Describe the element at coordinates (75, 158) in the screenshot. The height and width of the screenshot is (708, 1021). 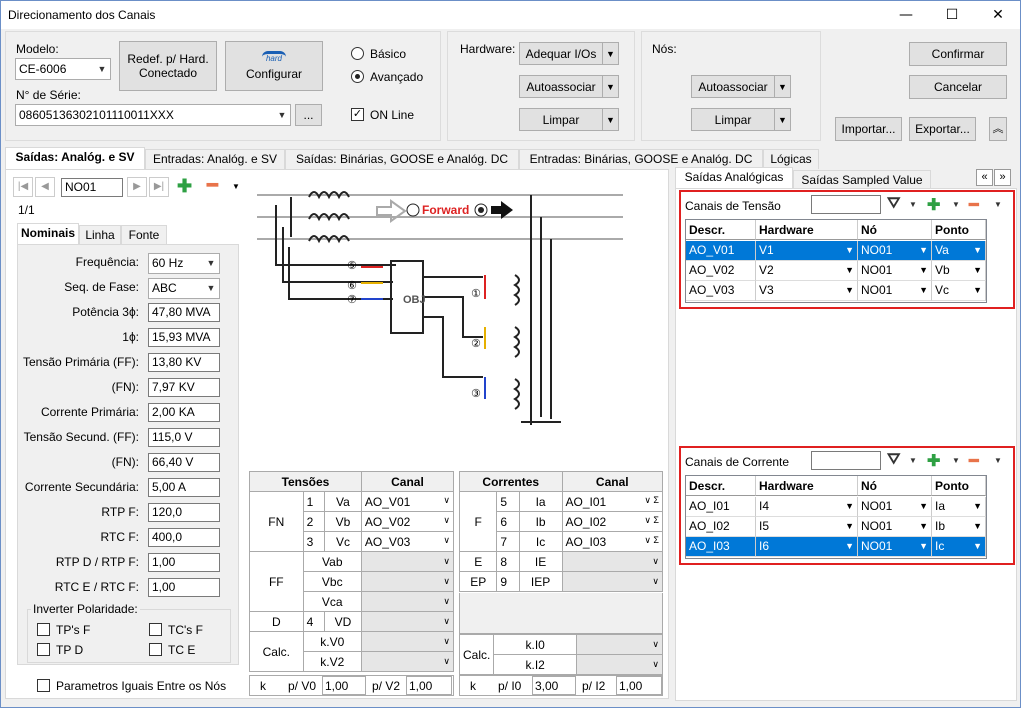
I see `tab-saidas-analog: Saídas: Analóg. e SV` at that location.